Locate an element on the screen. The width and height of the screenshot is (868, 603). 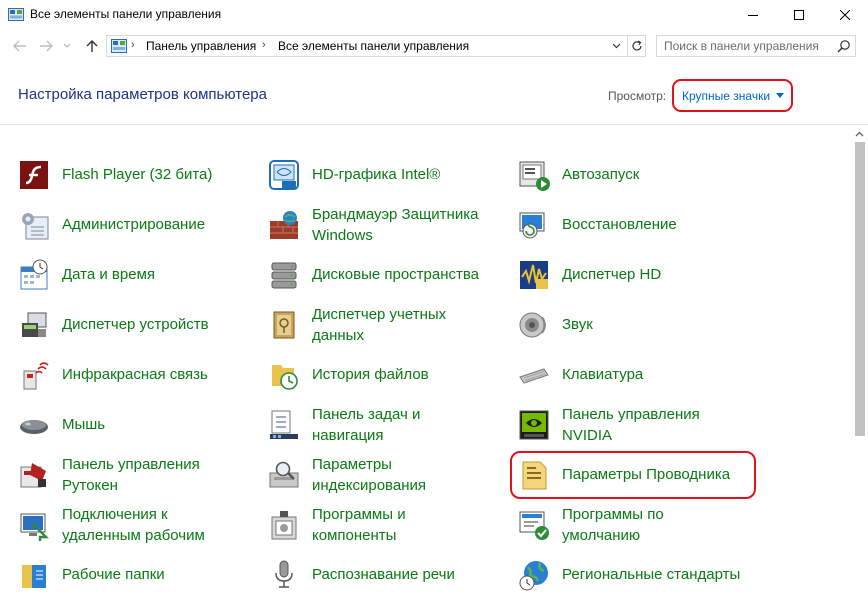
item-label: Администрирование is located at coordinates (134, 224).